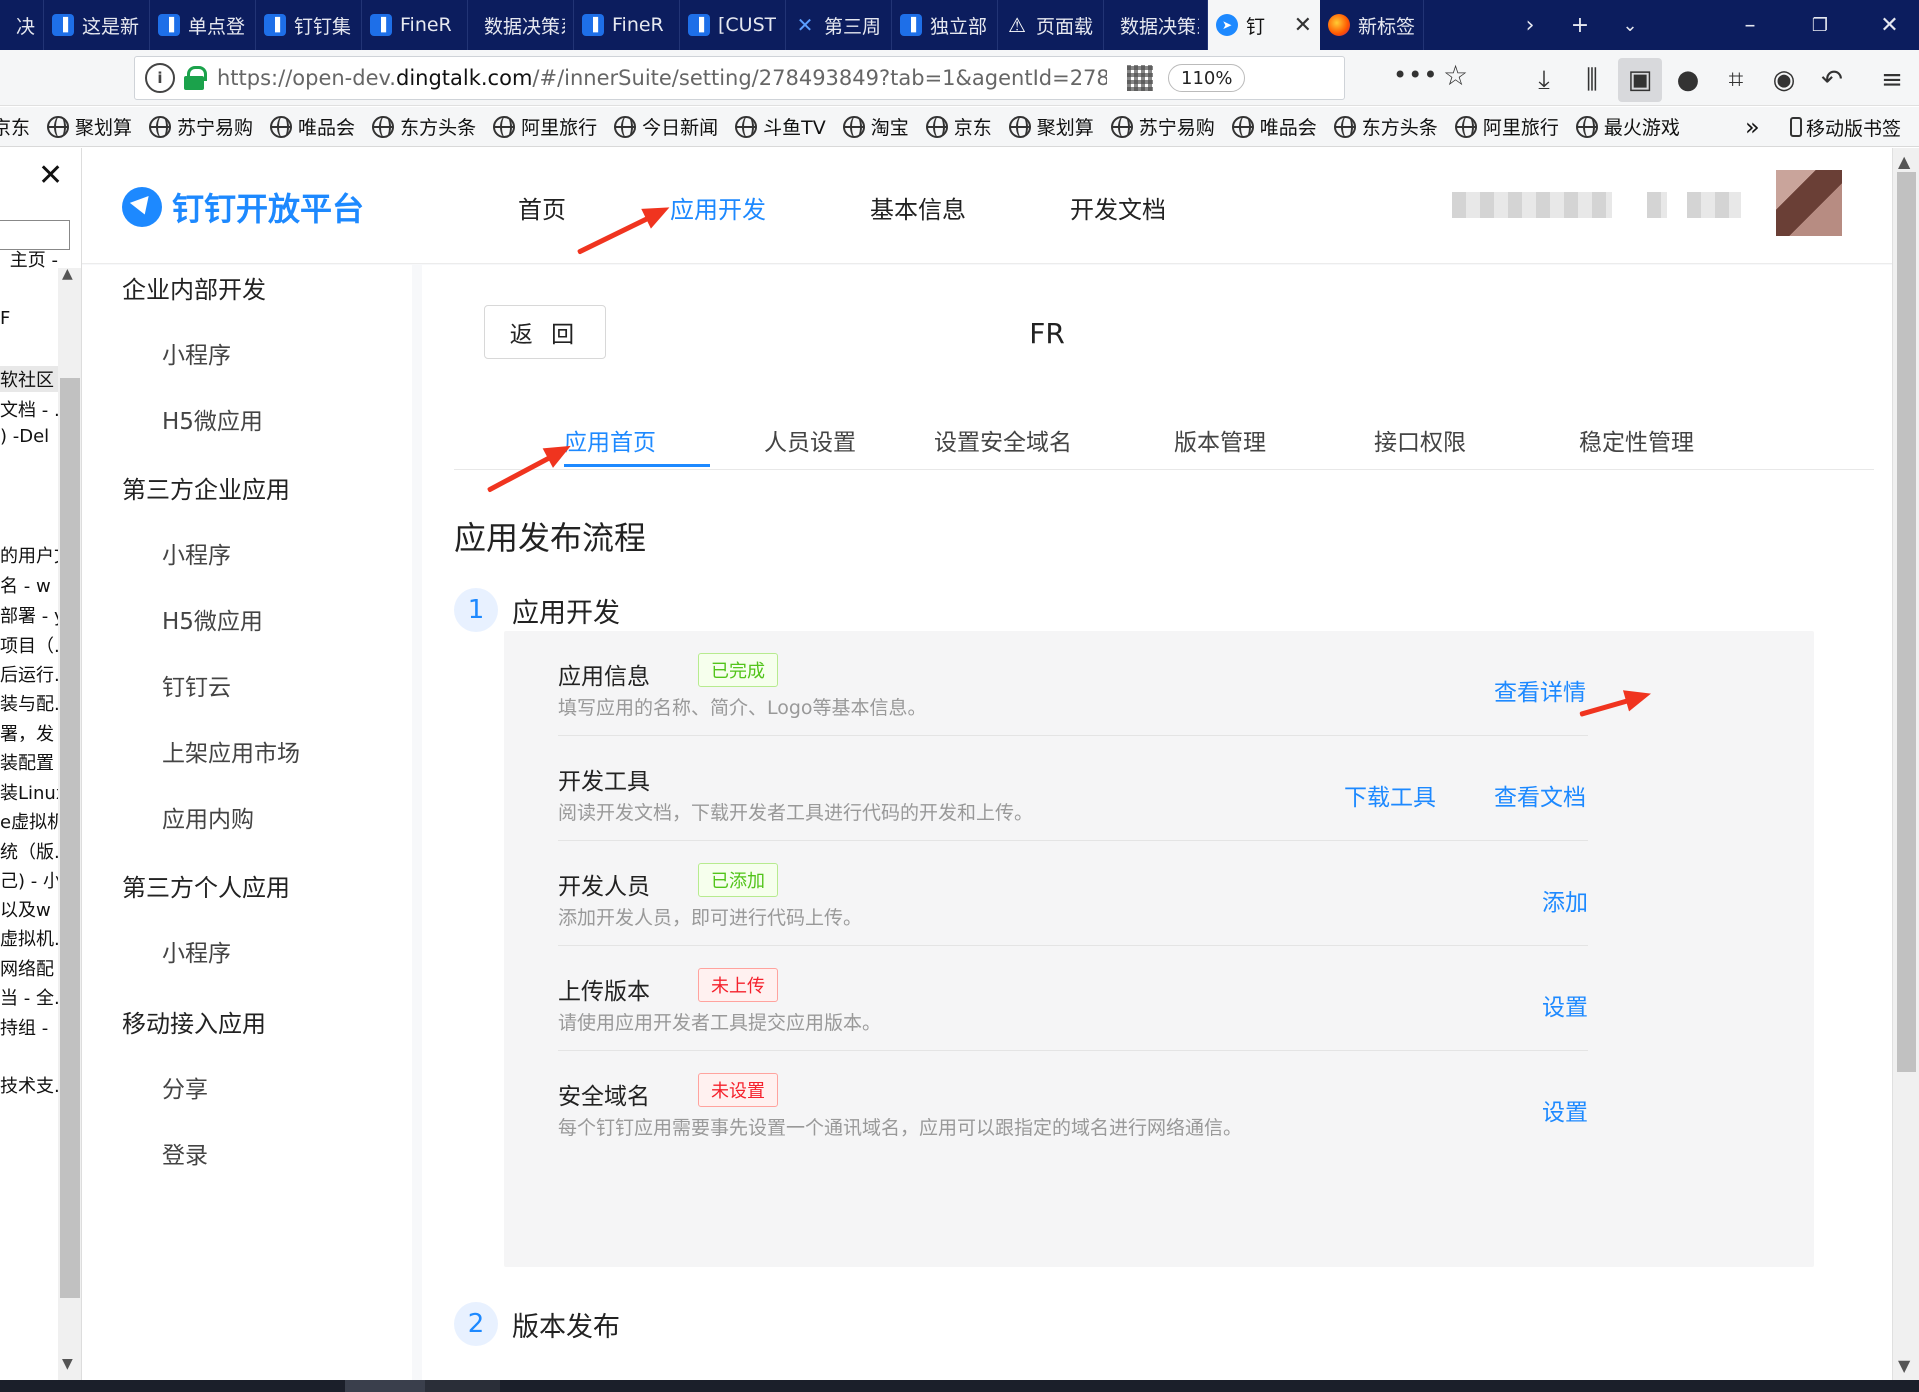 The height and width of the screenshot is (1392, 1919). I want to click on new-tab-button: +, so click(1580, 25).